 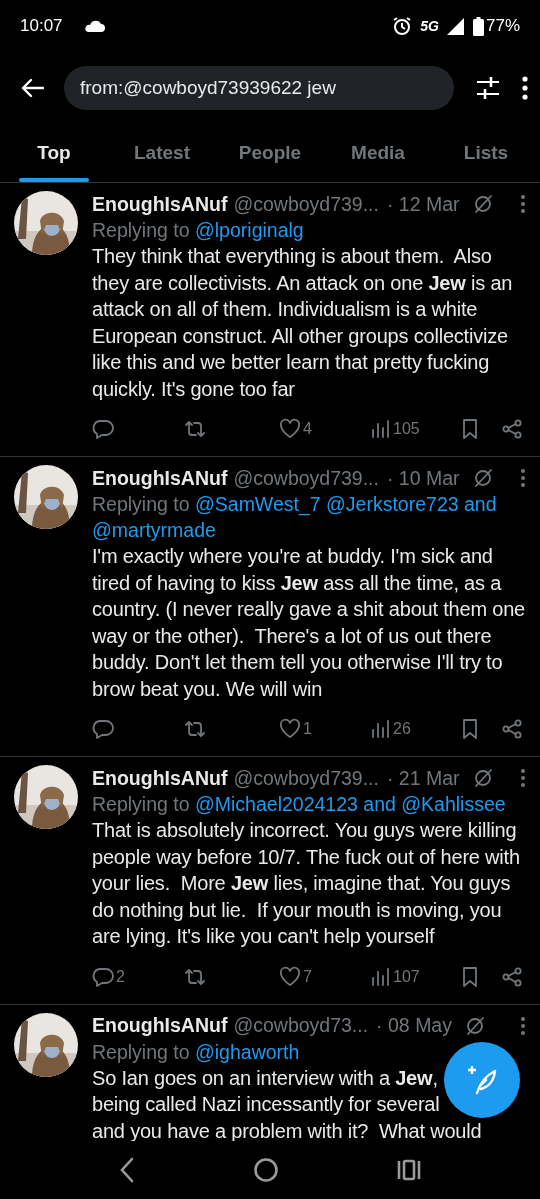 What do you see at coordinates (127, 1170) in the screenshot?
I see `back-icon` at bounding box center [127, 1170].